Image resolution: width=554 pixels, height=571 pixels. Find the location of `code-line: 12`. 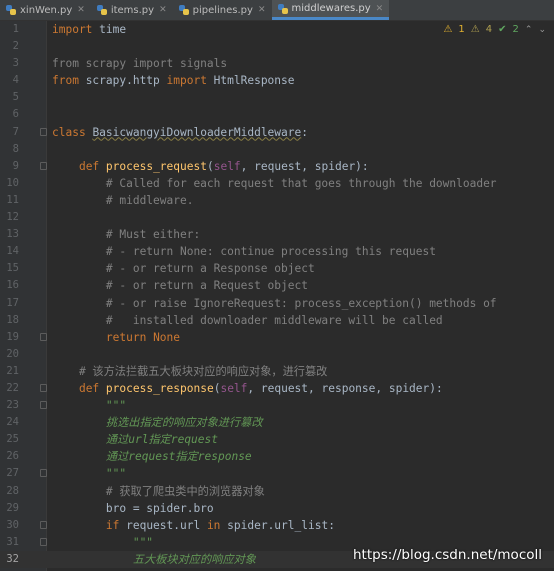

code-line: 12 is located at coordinates (277, 217).